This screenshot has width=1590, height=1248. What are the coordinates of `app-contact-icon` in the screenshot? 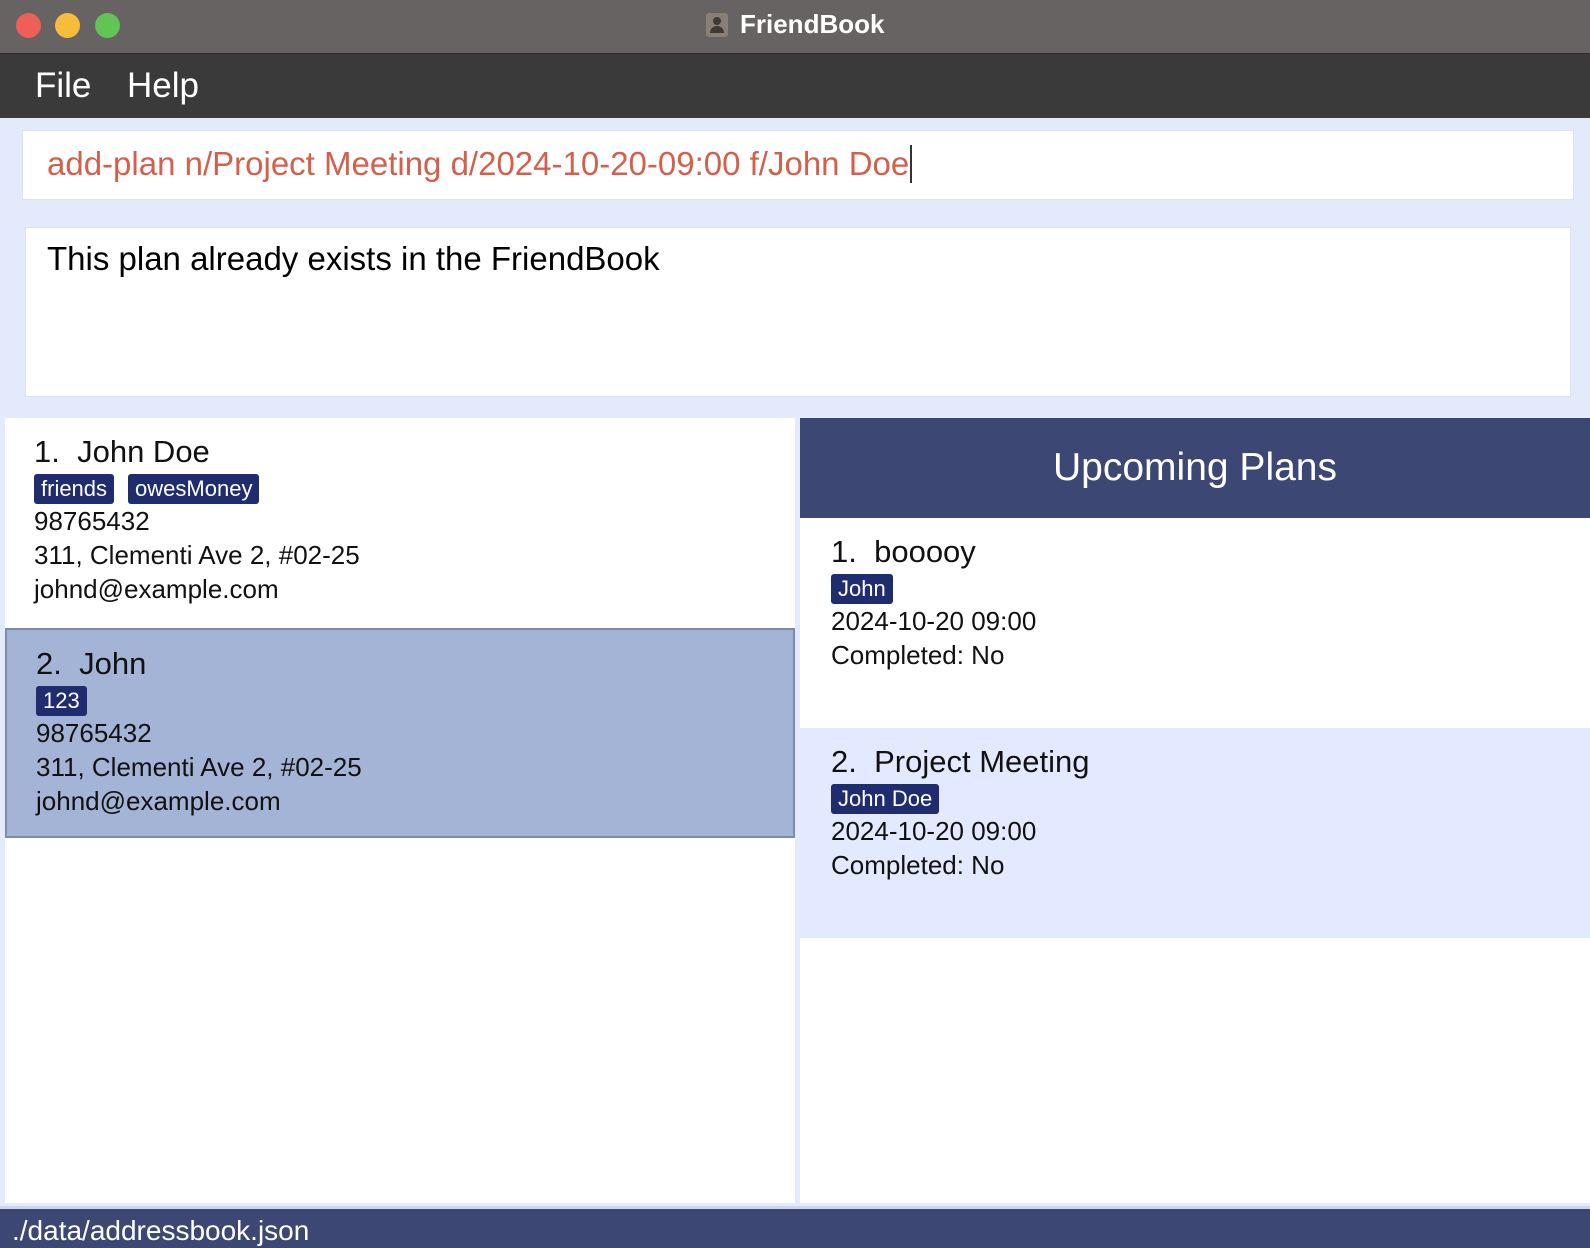 It's located at (717, 25).